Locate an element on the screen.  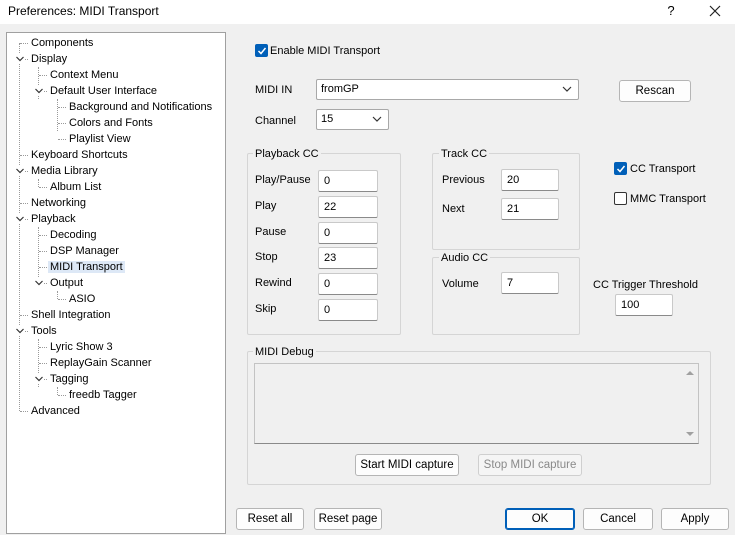
tree-item-label: Tagging is located at coordinates (69, 379).